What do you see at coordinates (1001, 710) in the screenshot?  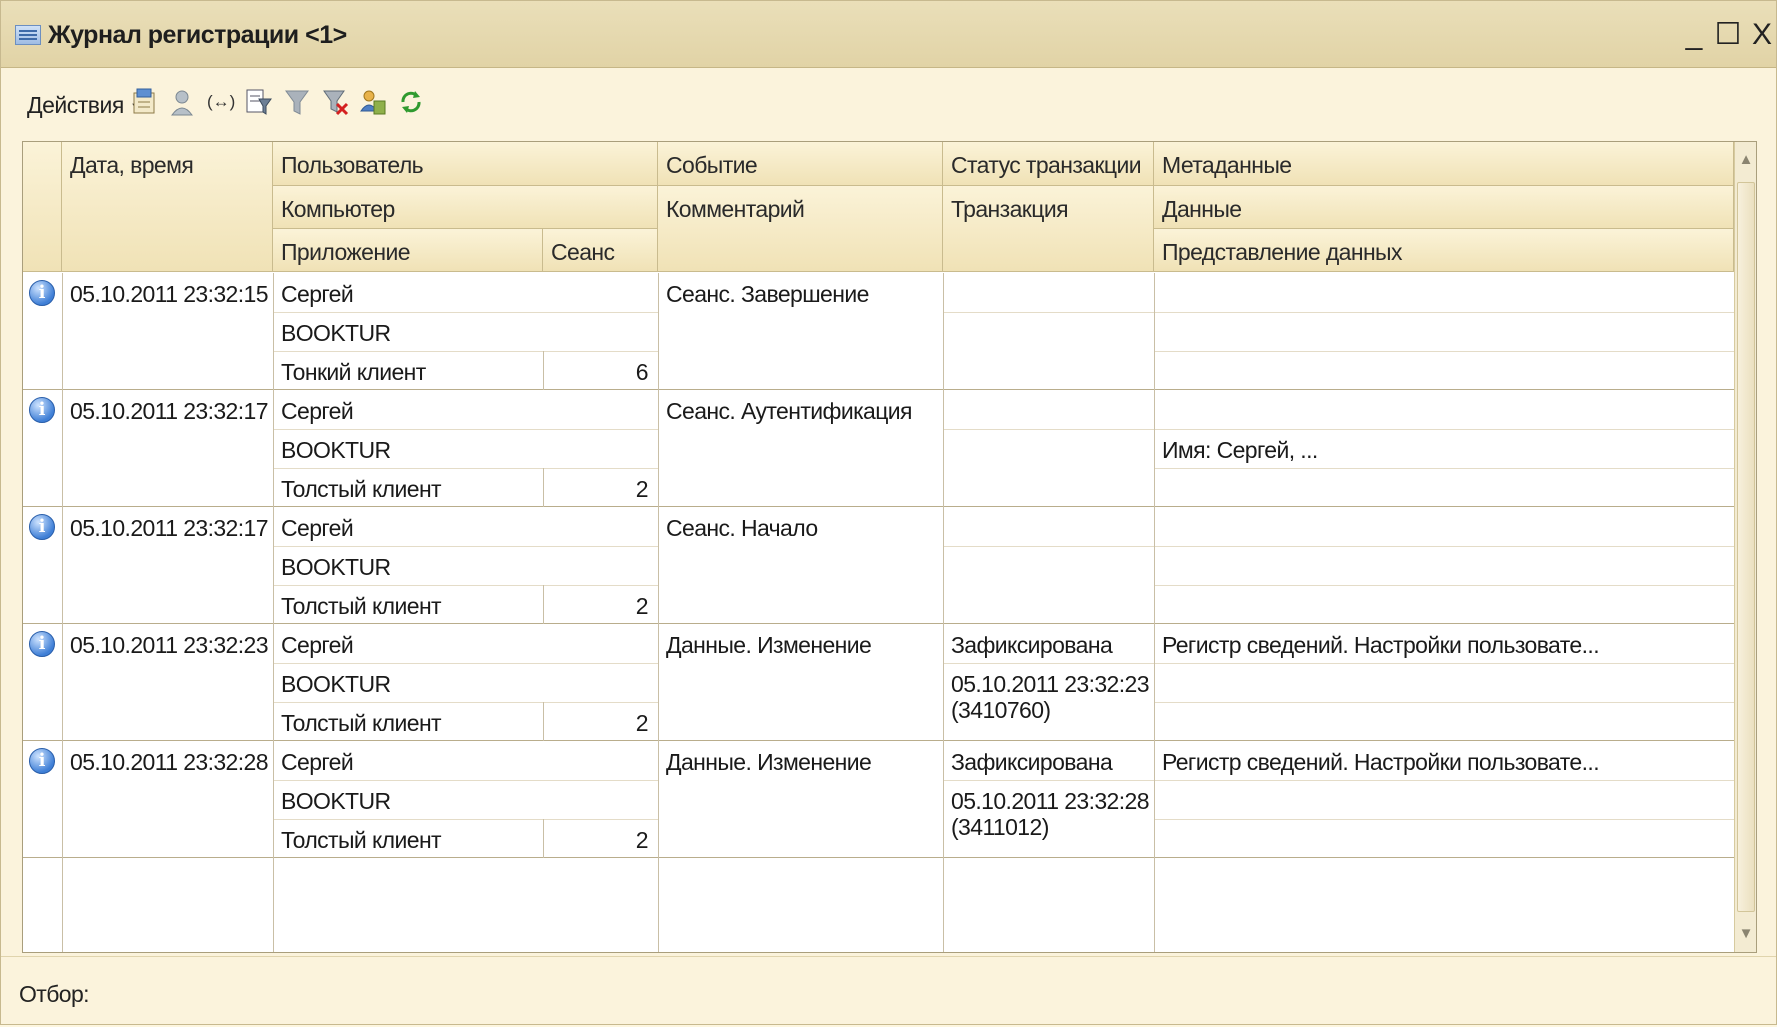 I see `transaction-id: (3410760)` at bounding box center [1001, 710].